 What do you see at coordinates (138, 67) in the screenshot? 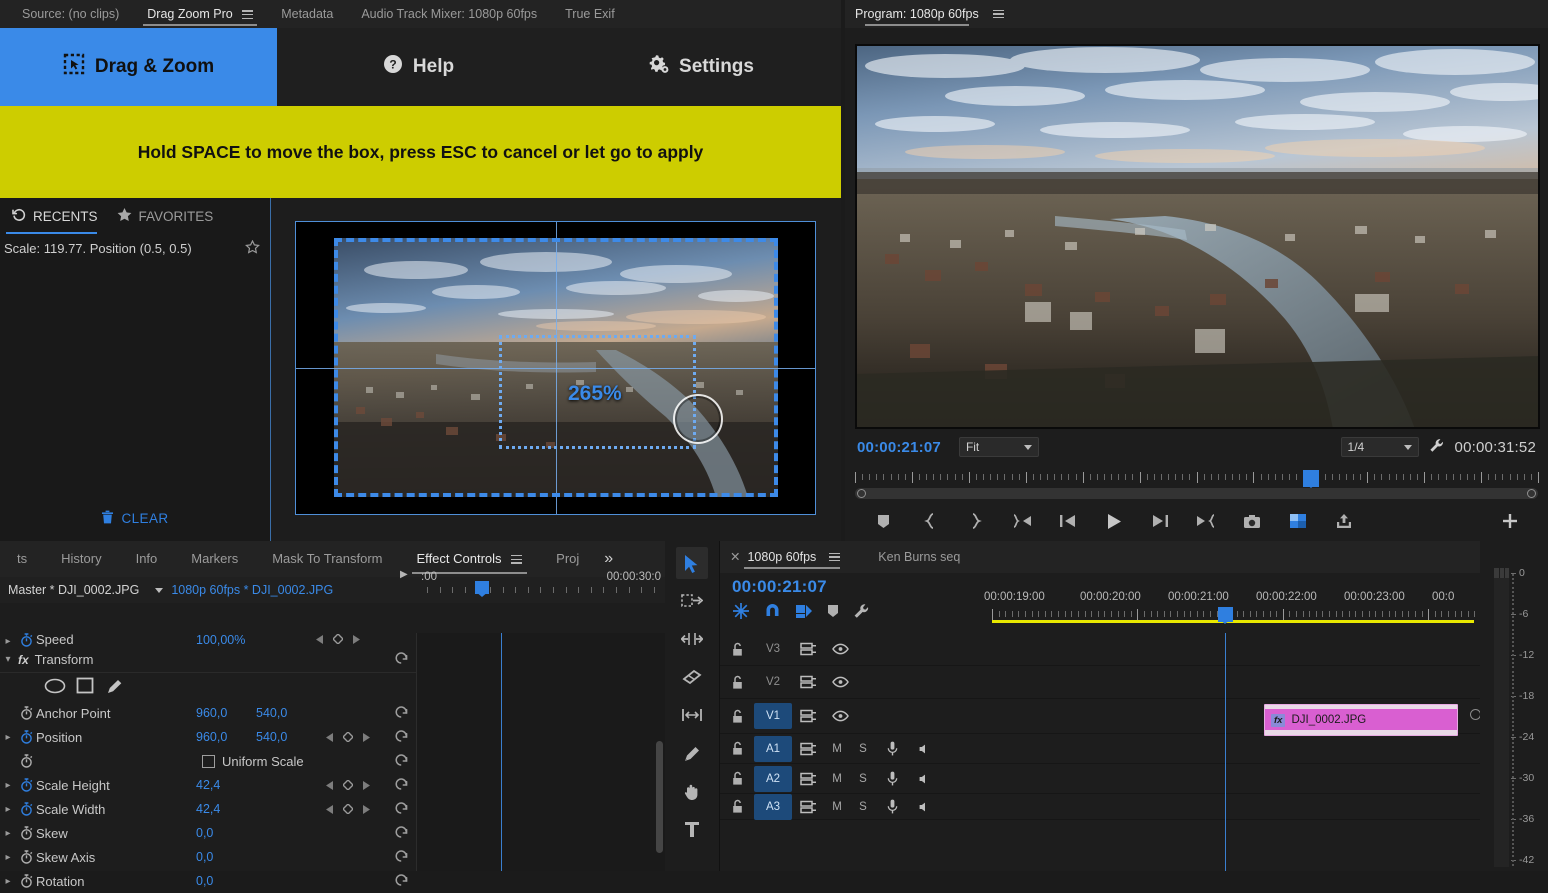
I see `nav-drag-and-zoom: Drag & Zoom` at bounding box center [138, 67].